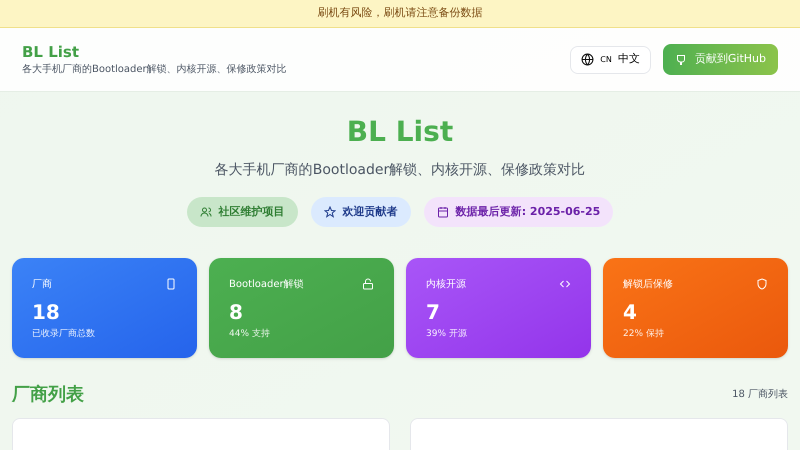 The image size is (800, 450). Describe the element at coordinates (447, 334) in the screenshot. I see `stat-note: 39% 开源` at that location.